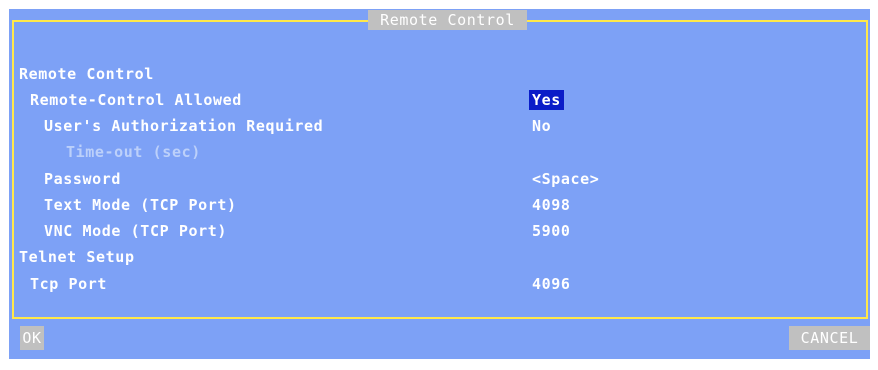 The image size is (878, 370). Describe the element at coordinates (136, 100) in the screenshot. I see `remote-control-allowed-label: Remote-Control Allowed` at that location.